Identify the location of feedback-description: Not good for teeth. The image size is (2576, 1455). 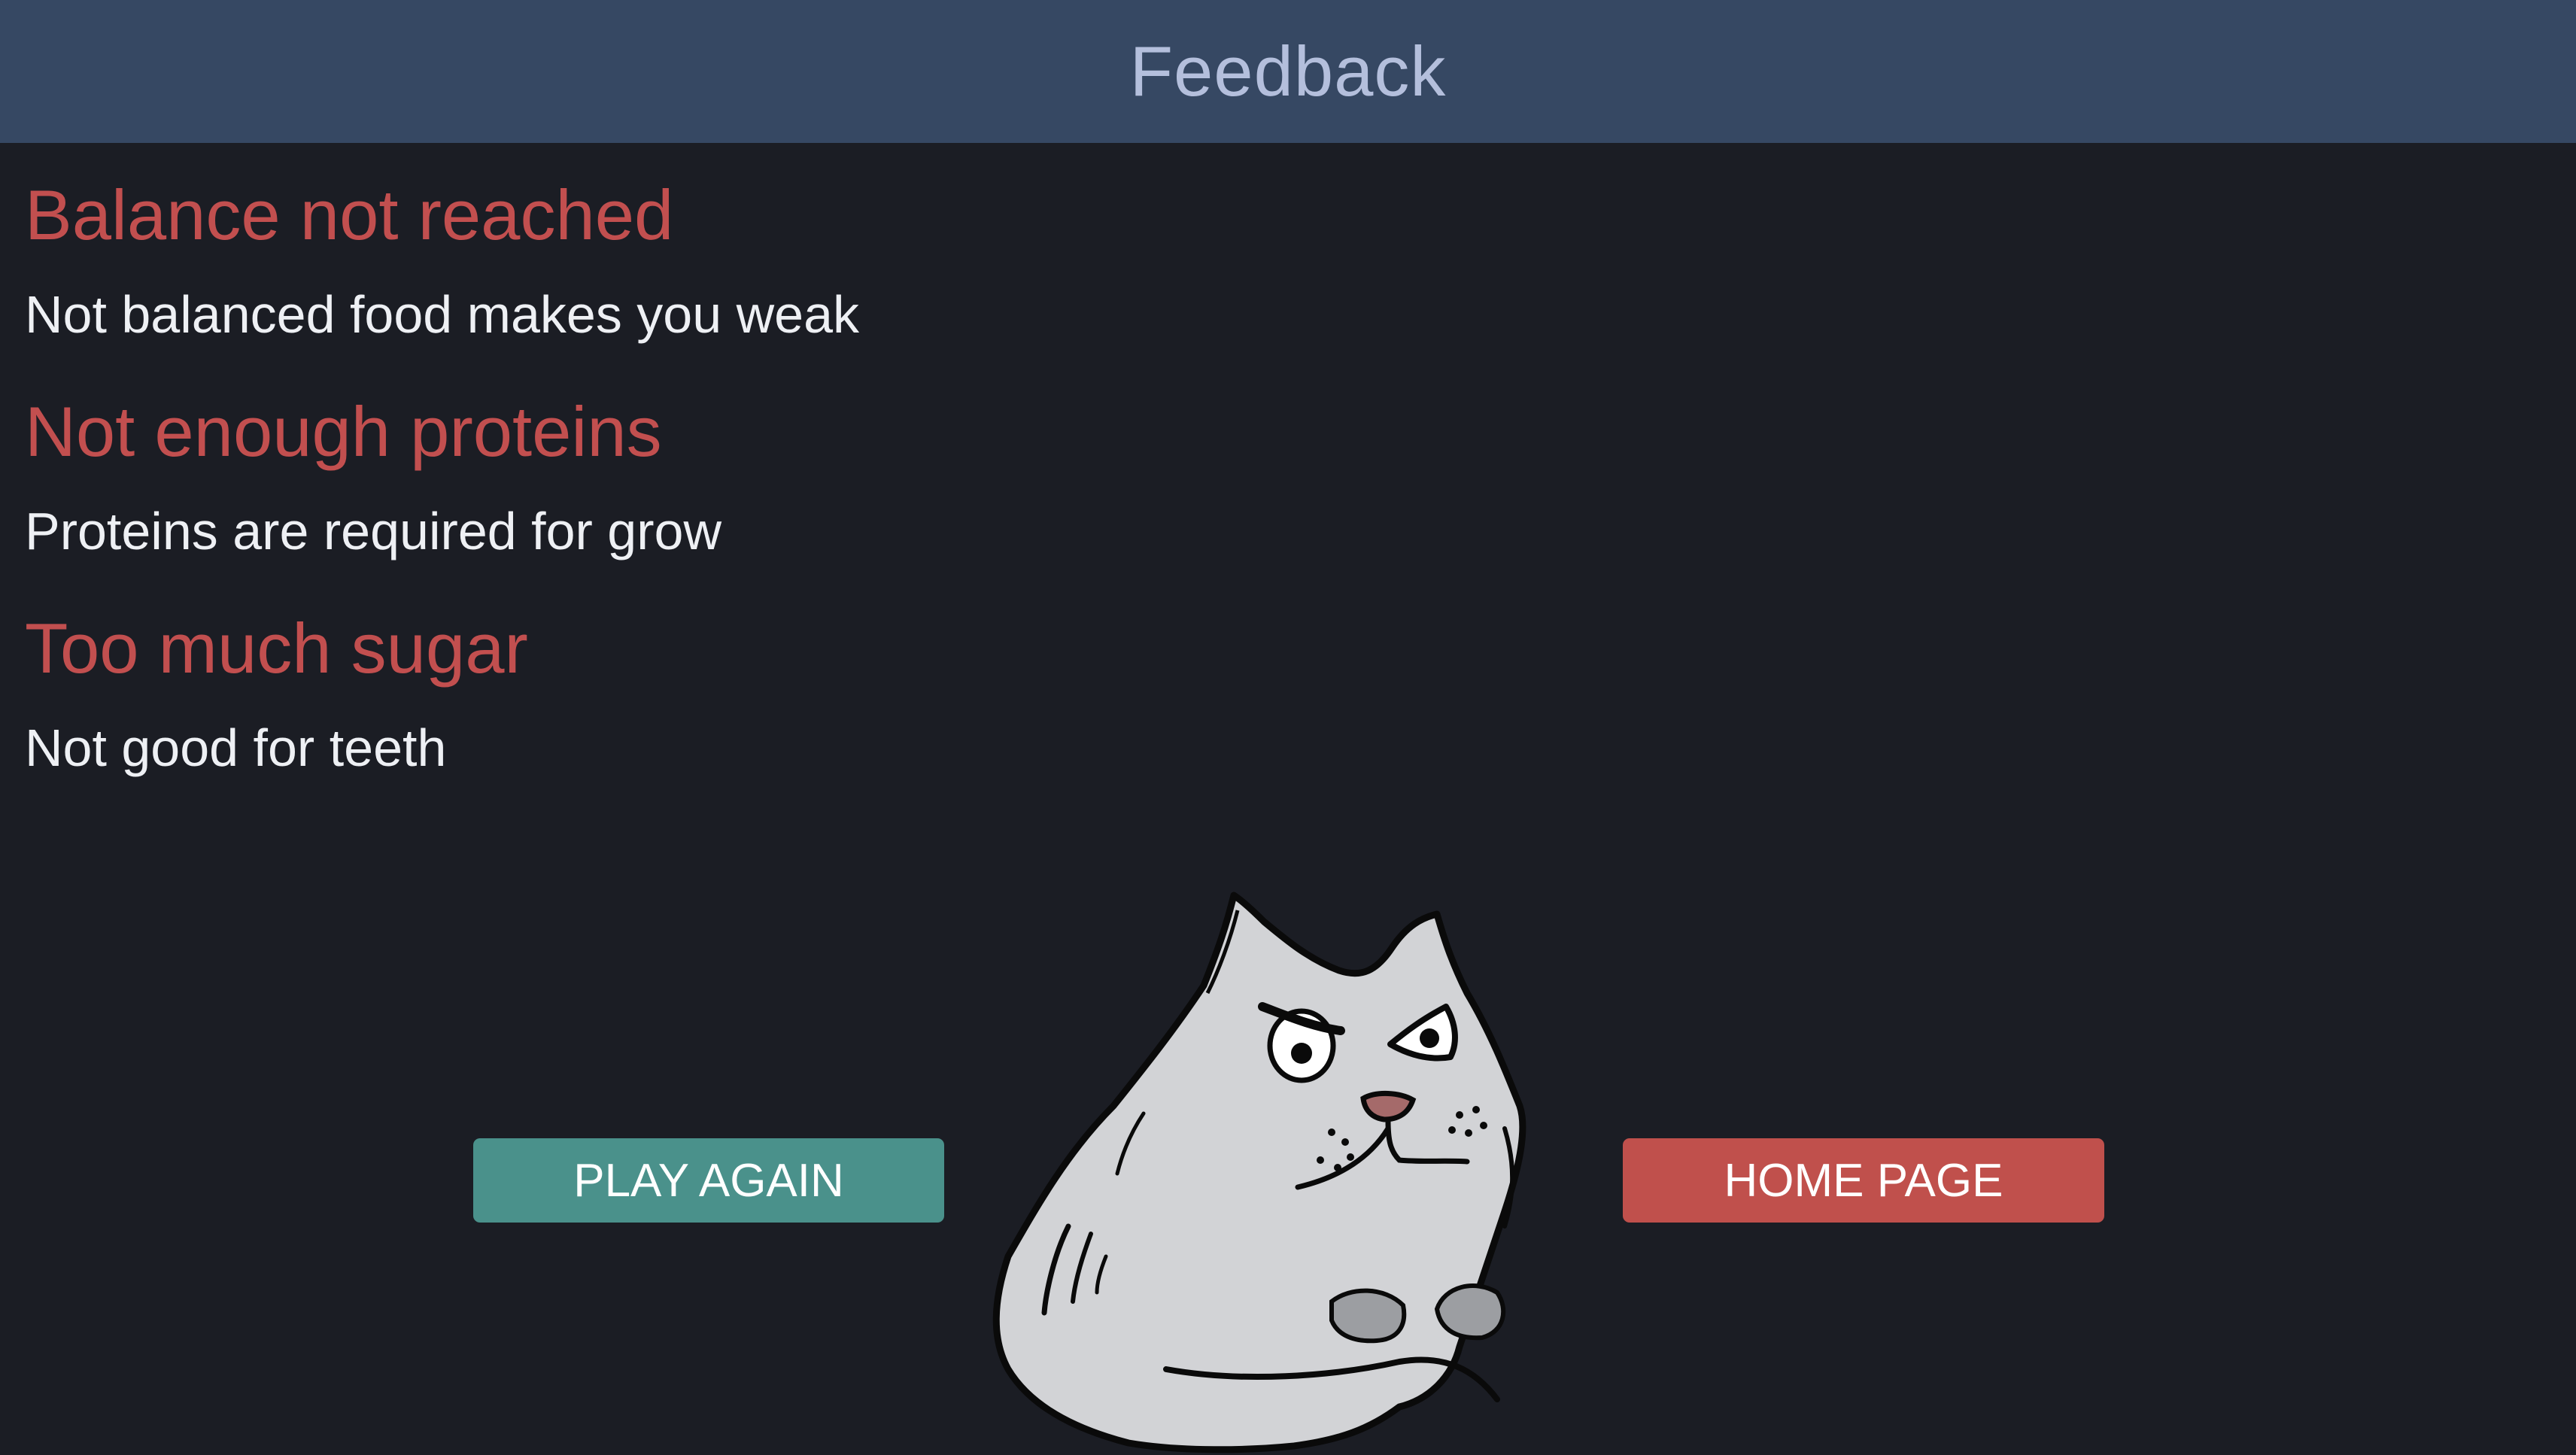
(236, 747).